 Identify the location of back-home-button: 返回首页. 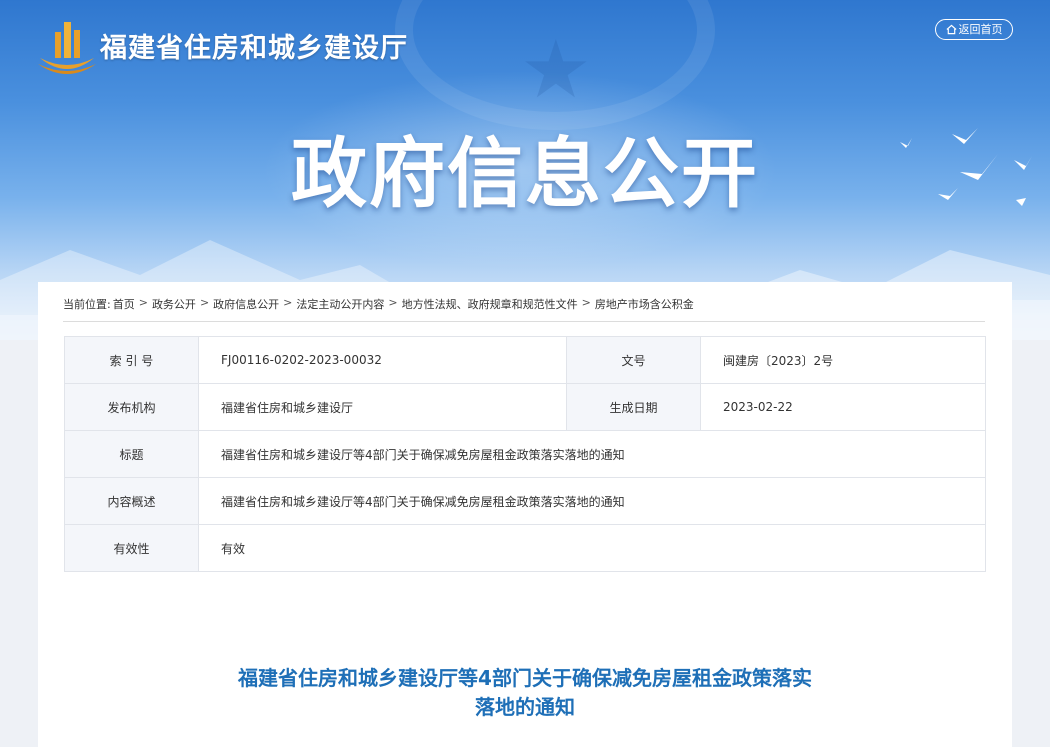
(974, 29).